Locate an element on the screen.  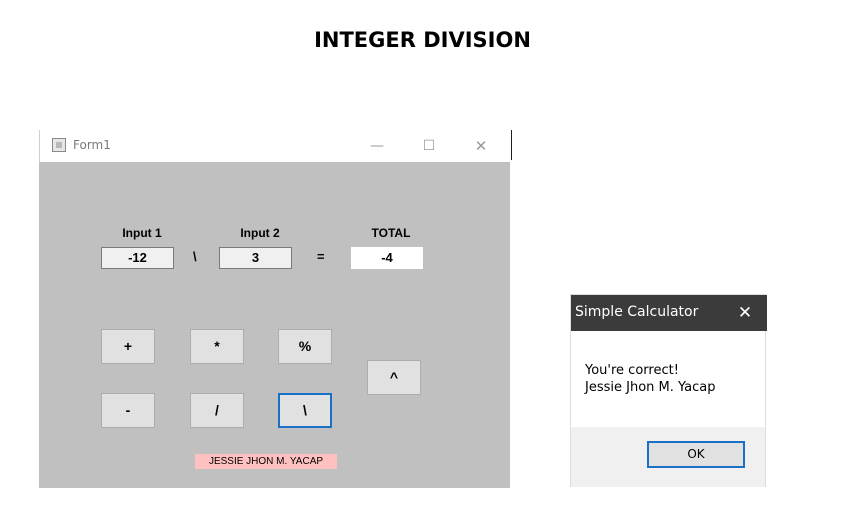
form-title-bar: Form1 — ☐ ✕ is located at coordinates (275, 146).